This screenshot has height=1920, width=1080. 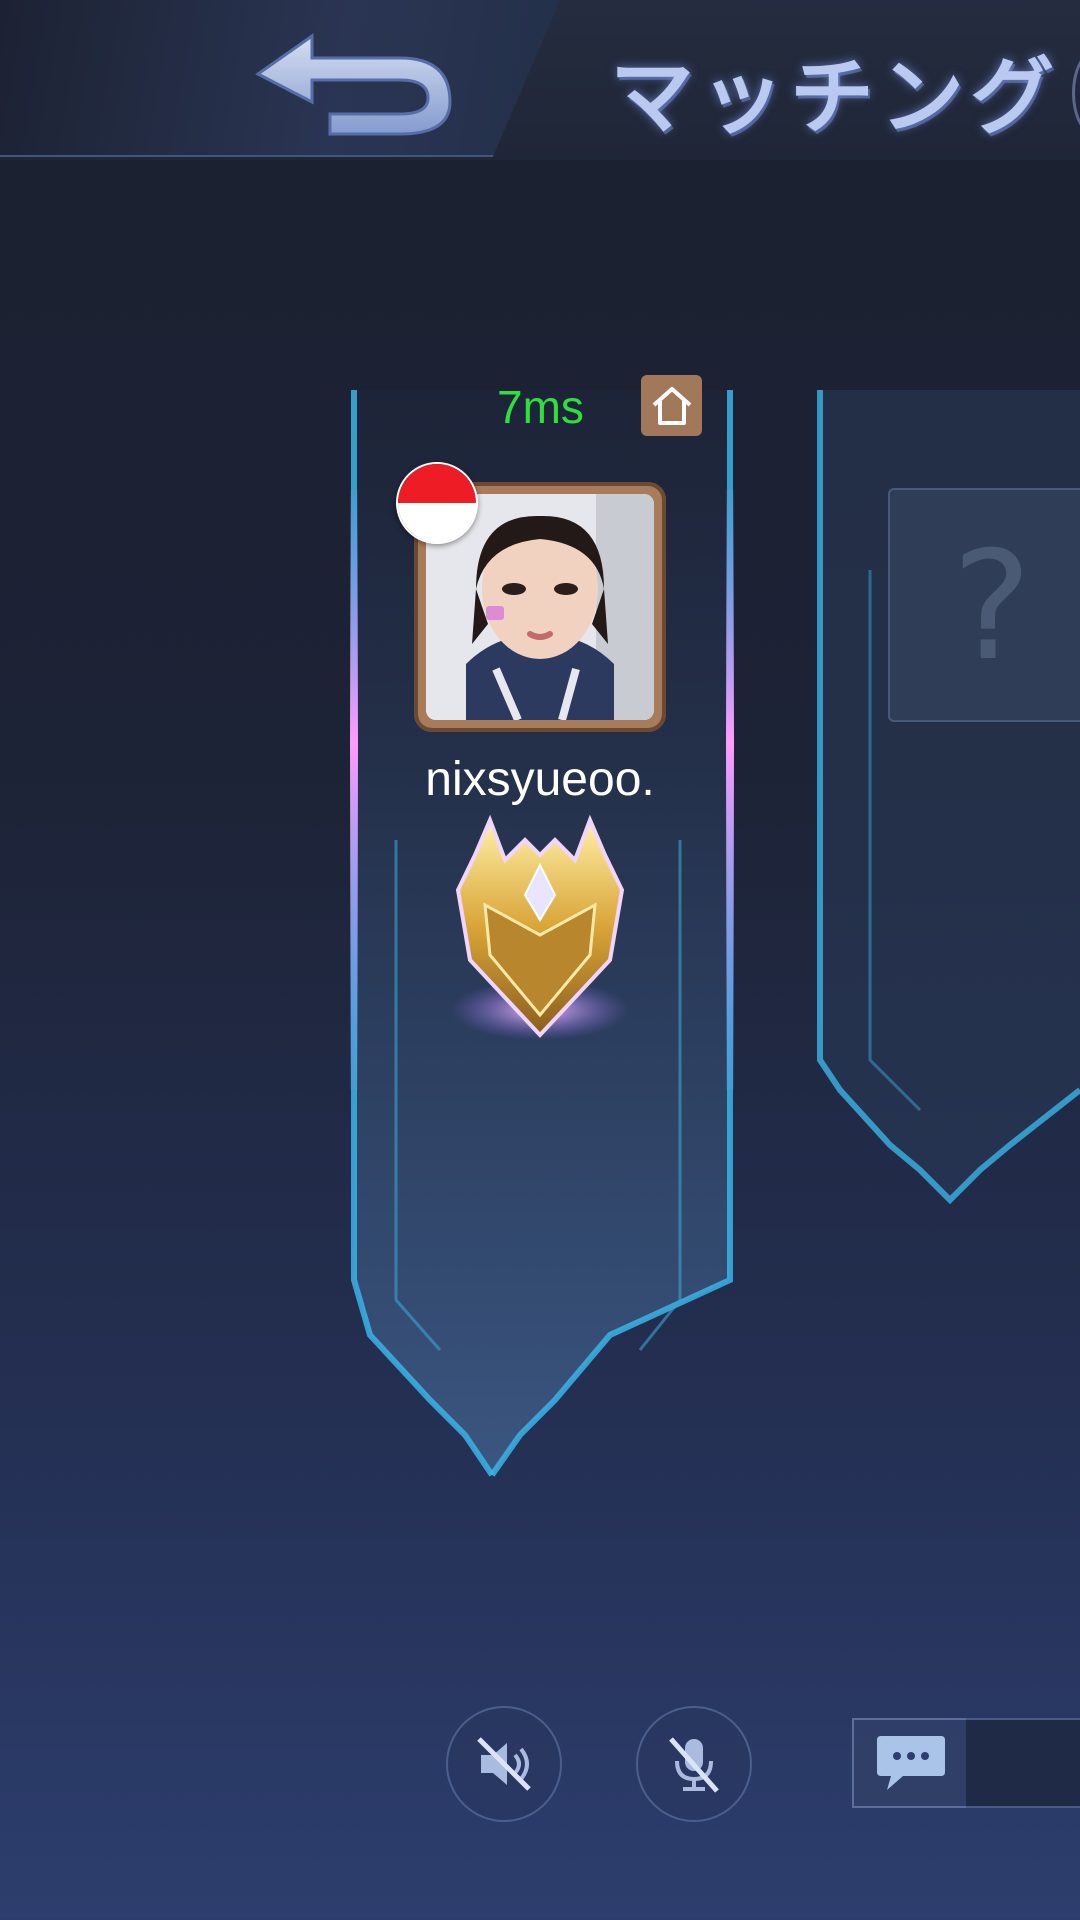 I want to click on mic-muted-icon, so click(x=694, y=1765).